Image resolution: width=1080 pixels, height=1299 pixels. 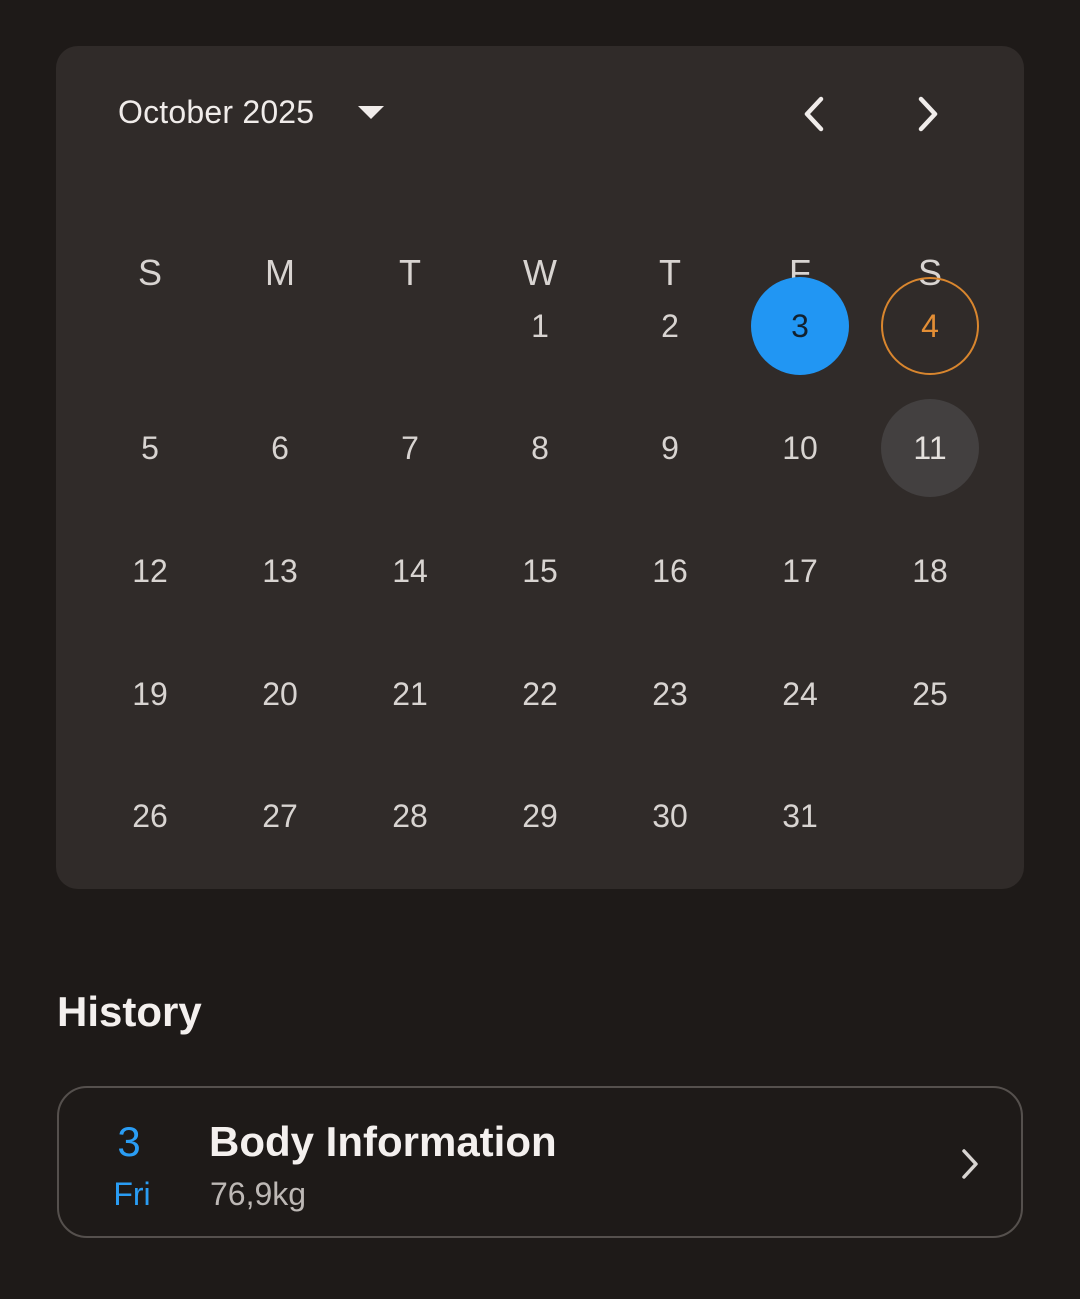 I want to click on calendar-day: 16, so click(x=670, y=571).